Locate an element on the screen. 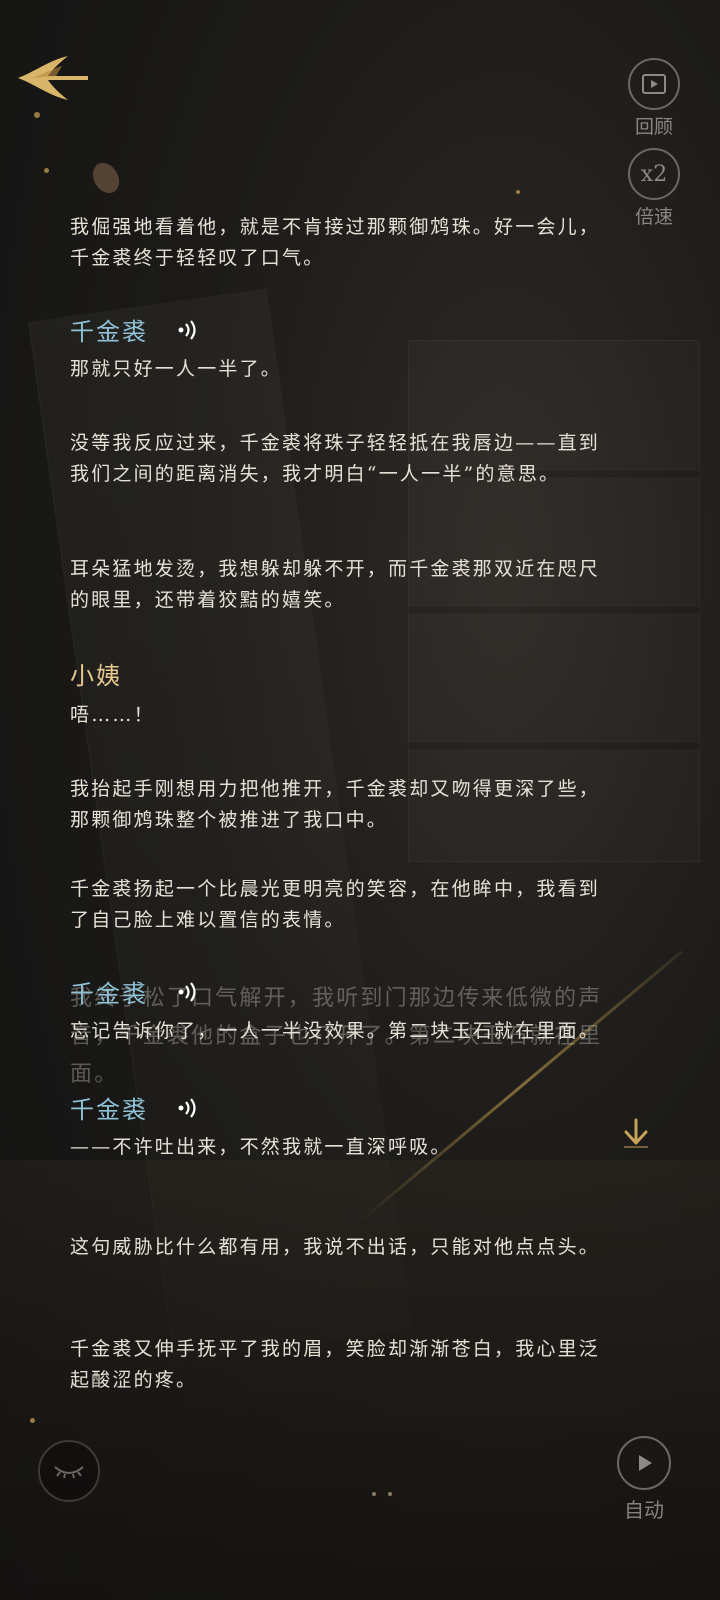 This screenshot has width=720, height=1600. back-button is located at coordinates (54, 78).